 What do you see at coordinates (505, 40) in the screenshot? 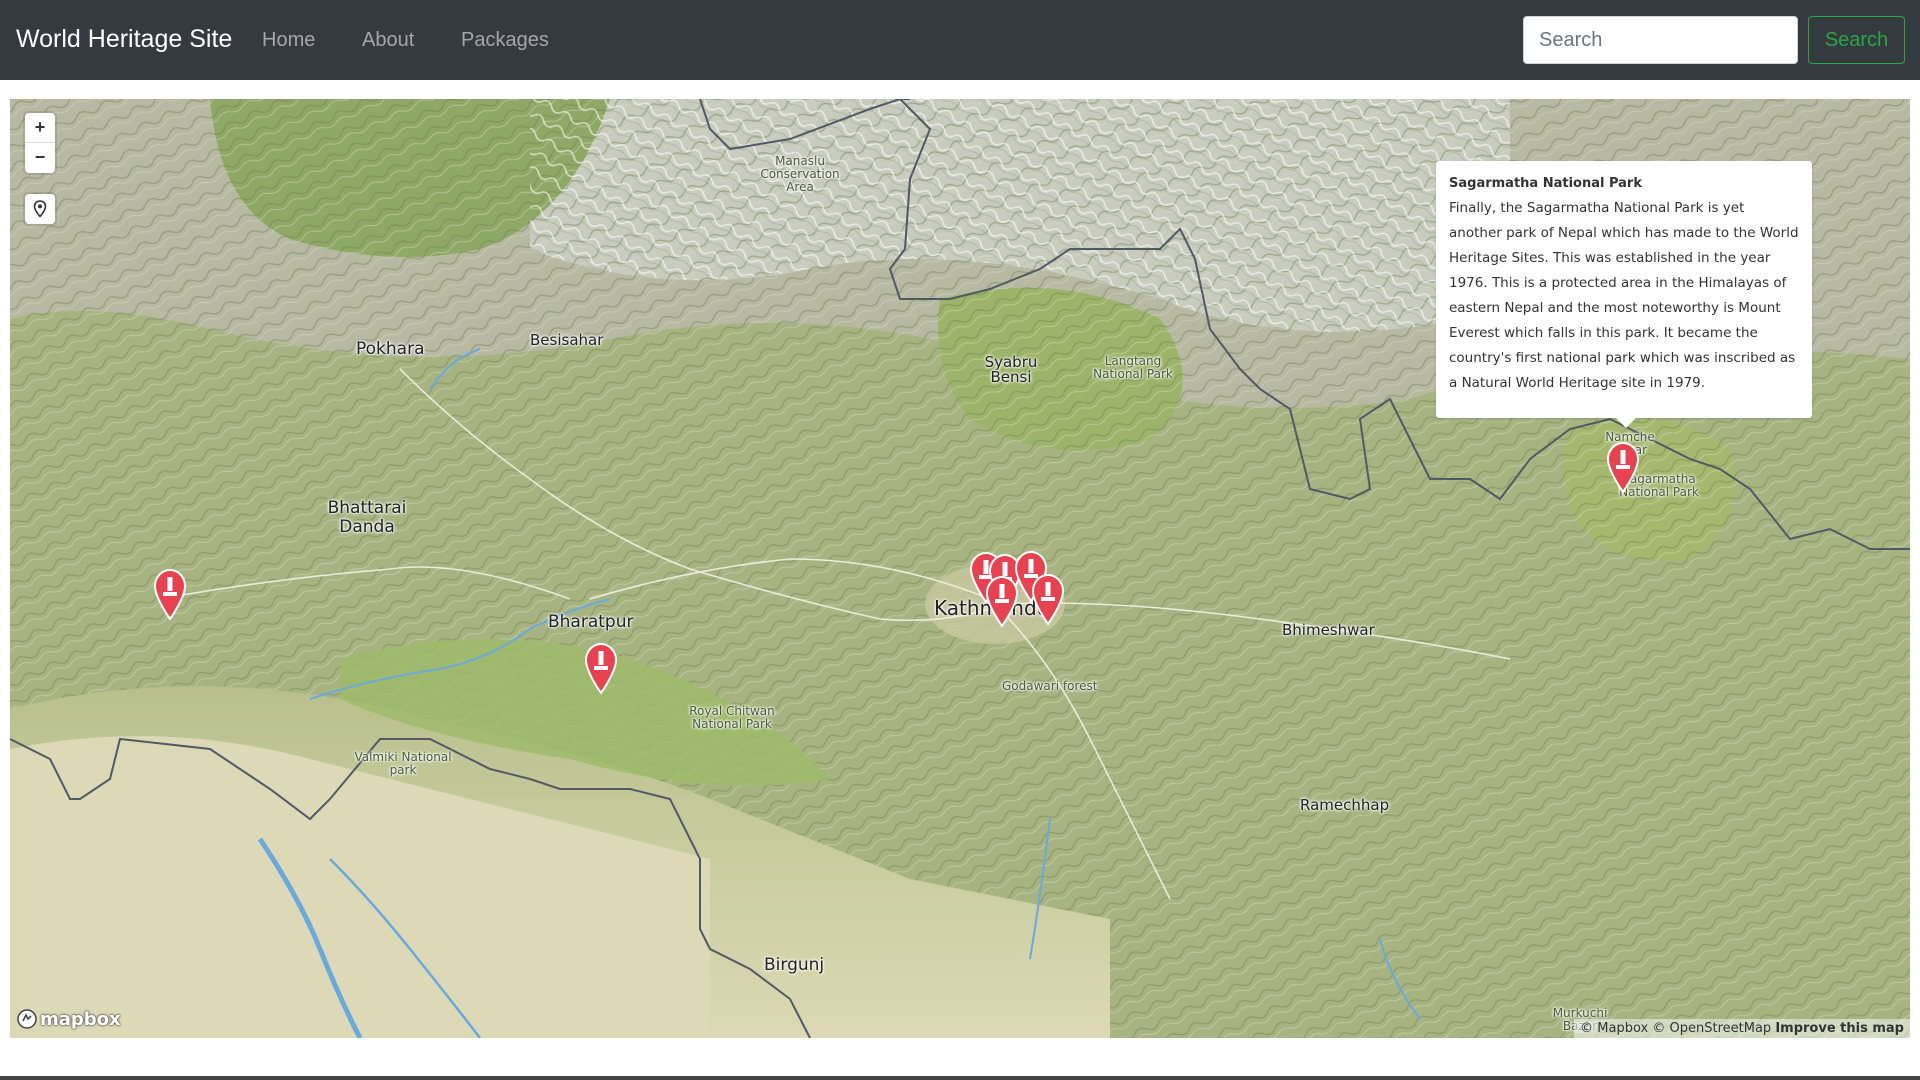
I see `nav-packages-link: Packages` at bounding box center [505, 40].